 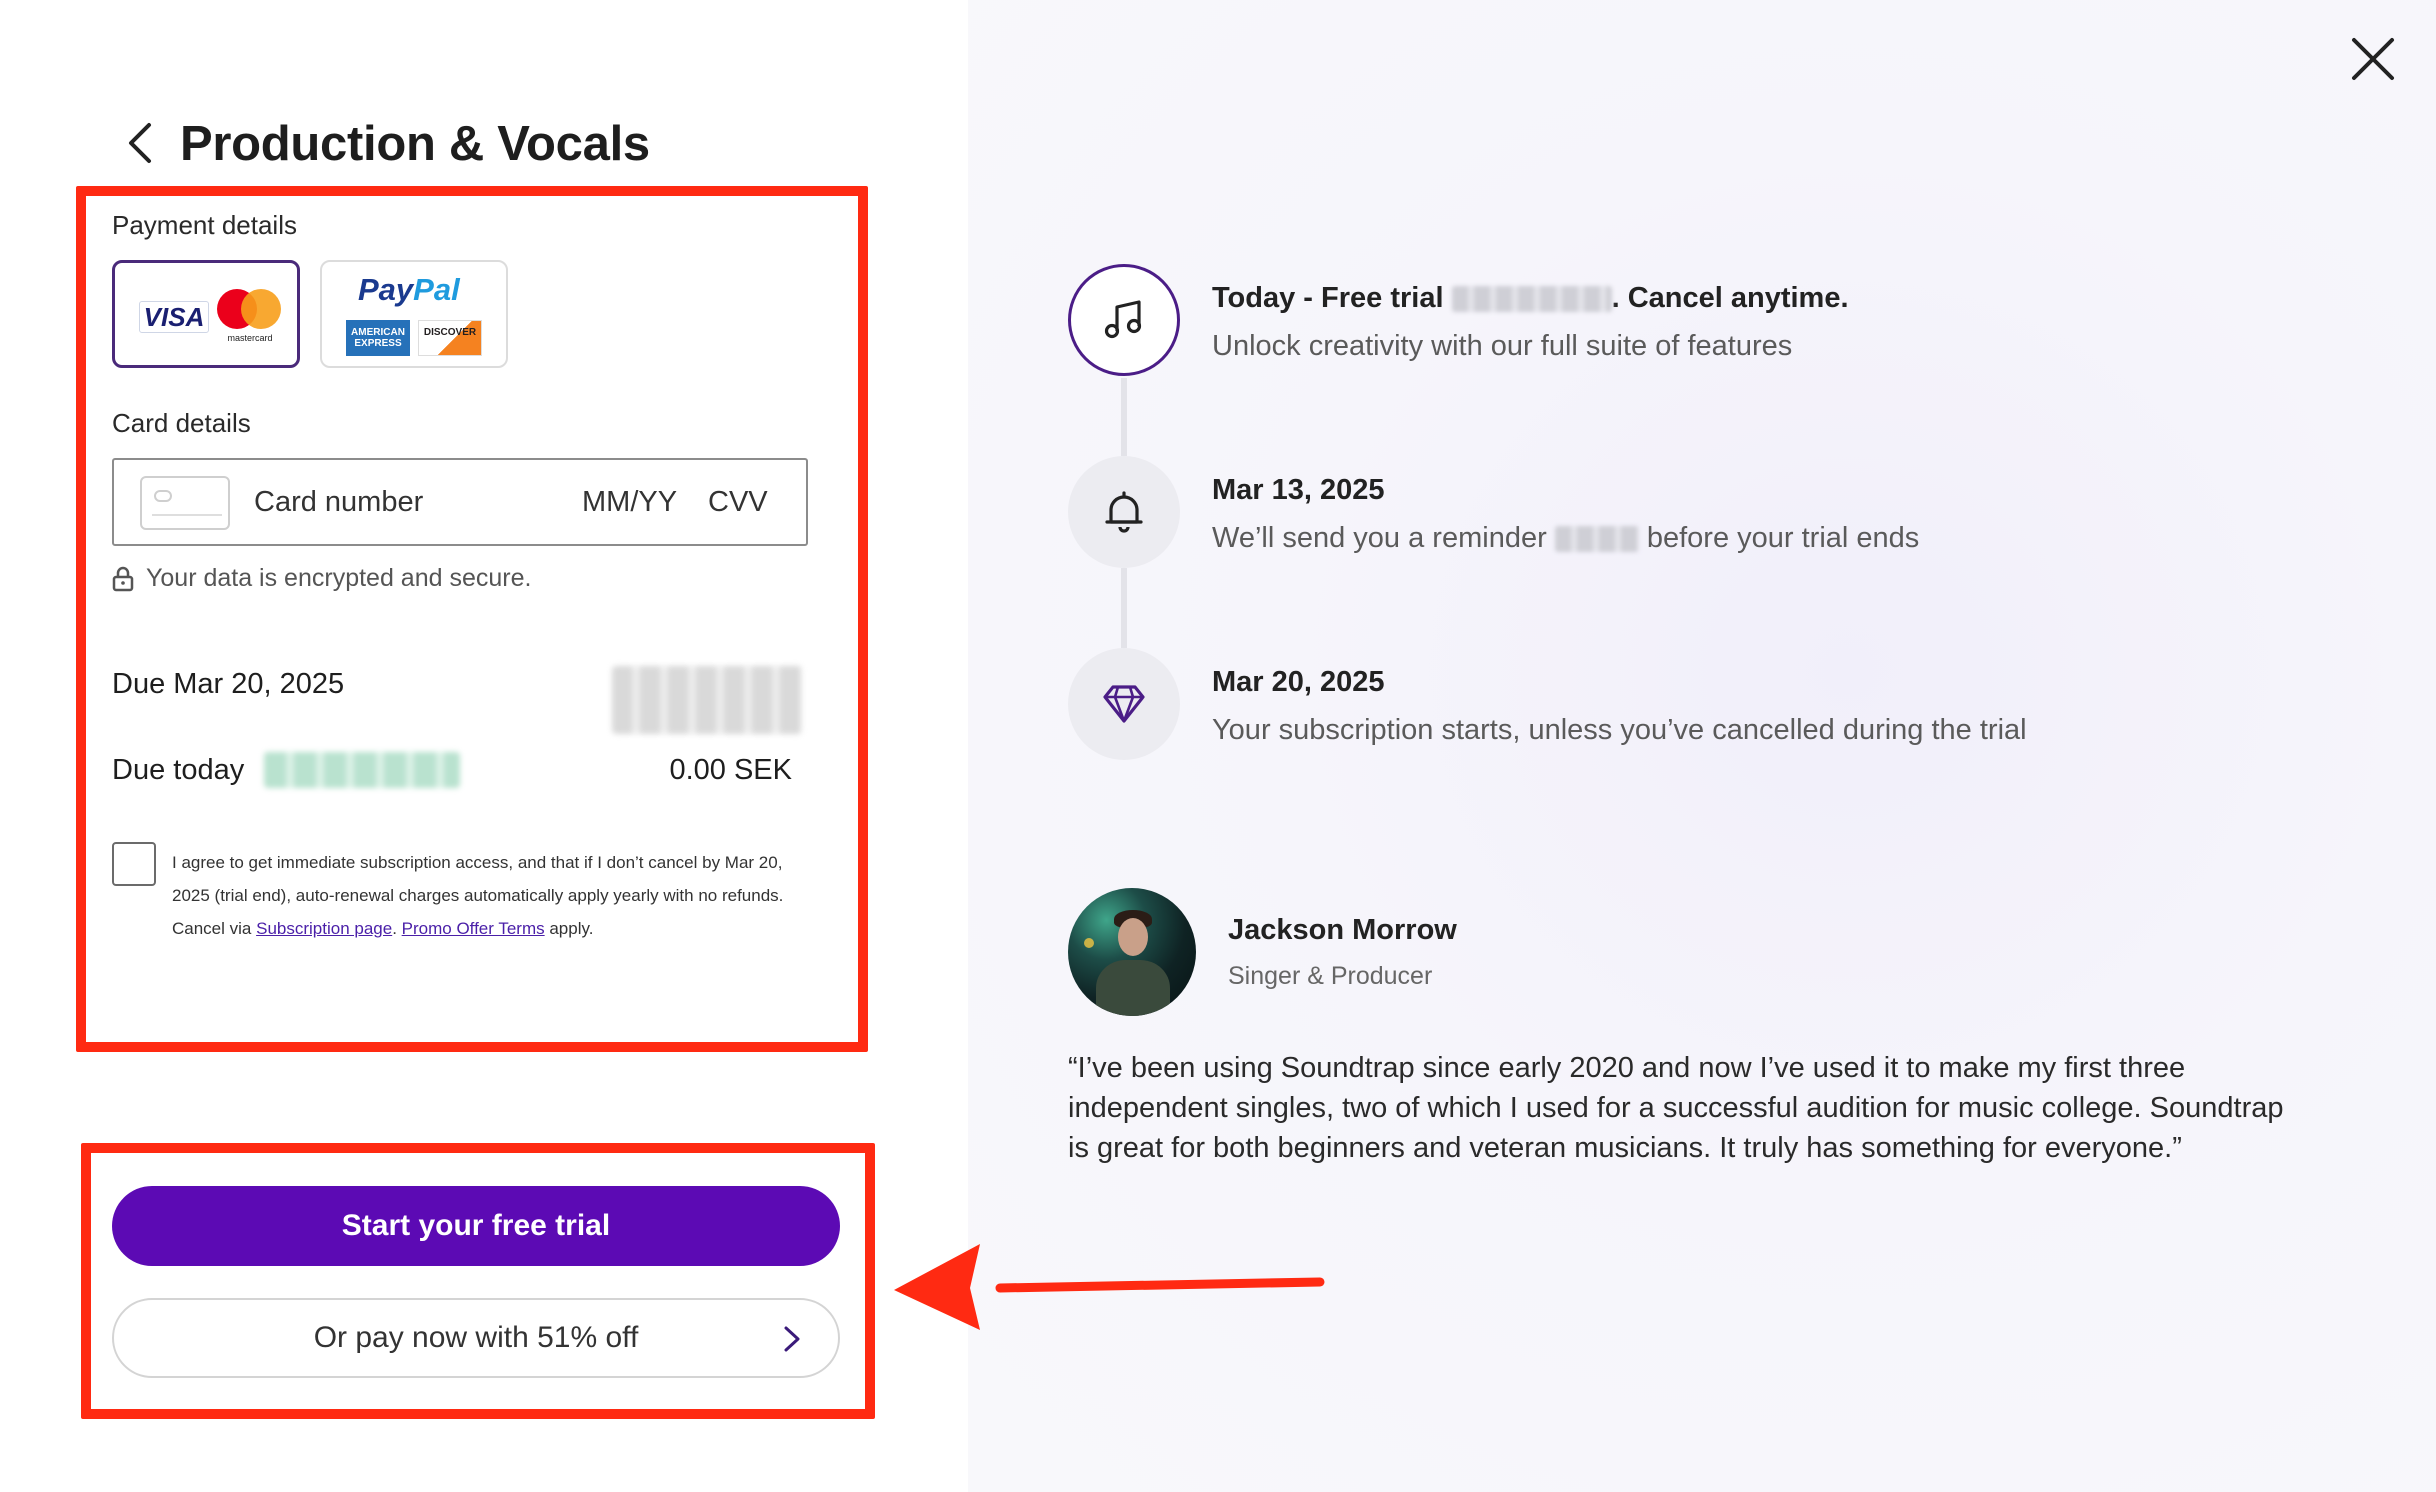 What do you see at coordinates (1132, 952) in the screenshot?
I see `avatar` at bounding box center [1132, 952].